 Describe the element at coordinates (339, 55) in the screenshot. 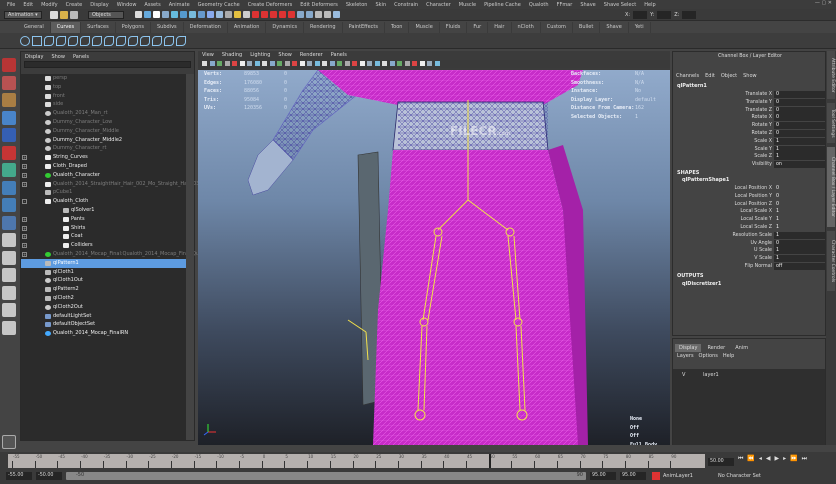

I see `viewport-menu-panels: Panels` at that location.